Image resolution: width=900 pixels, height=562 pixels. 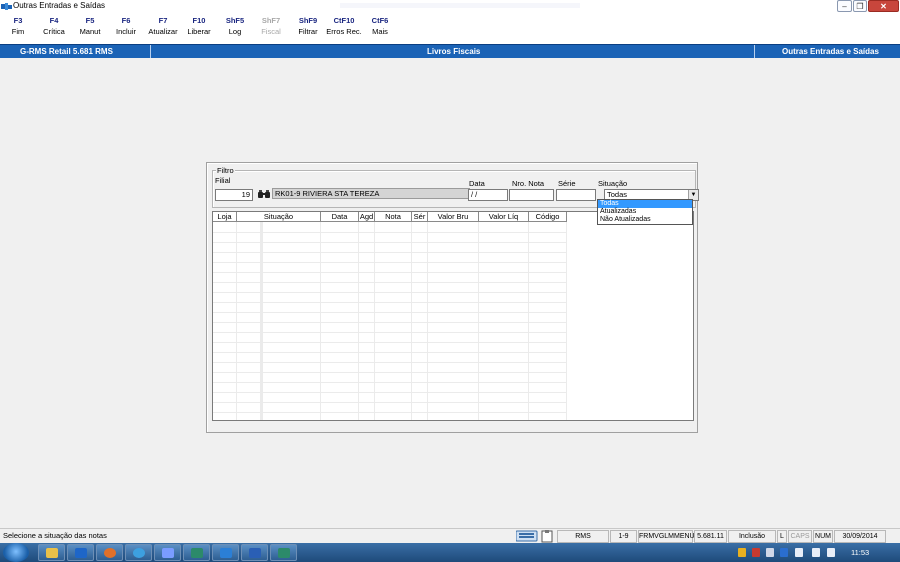 I want to click on window-titlebar: Outras Entradas e Saídas – ❐ ✕, so click(x=450, y=6).